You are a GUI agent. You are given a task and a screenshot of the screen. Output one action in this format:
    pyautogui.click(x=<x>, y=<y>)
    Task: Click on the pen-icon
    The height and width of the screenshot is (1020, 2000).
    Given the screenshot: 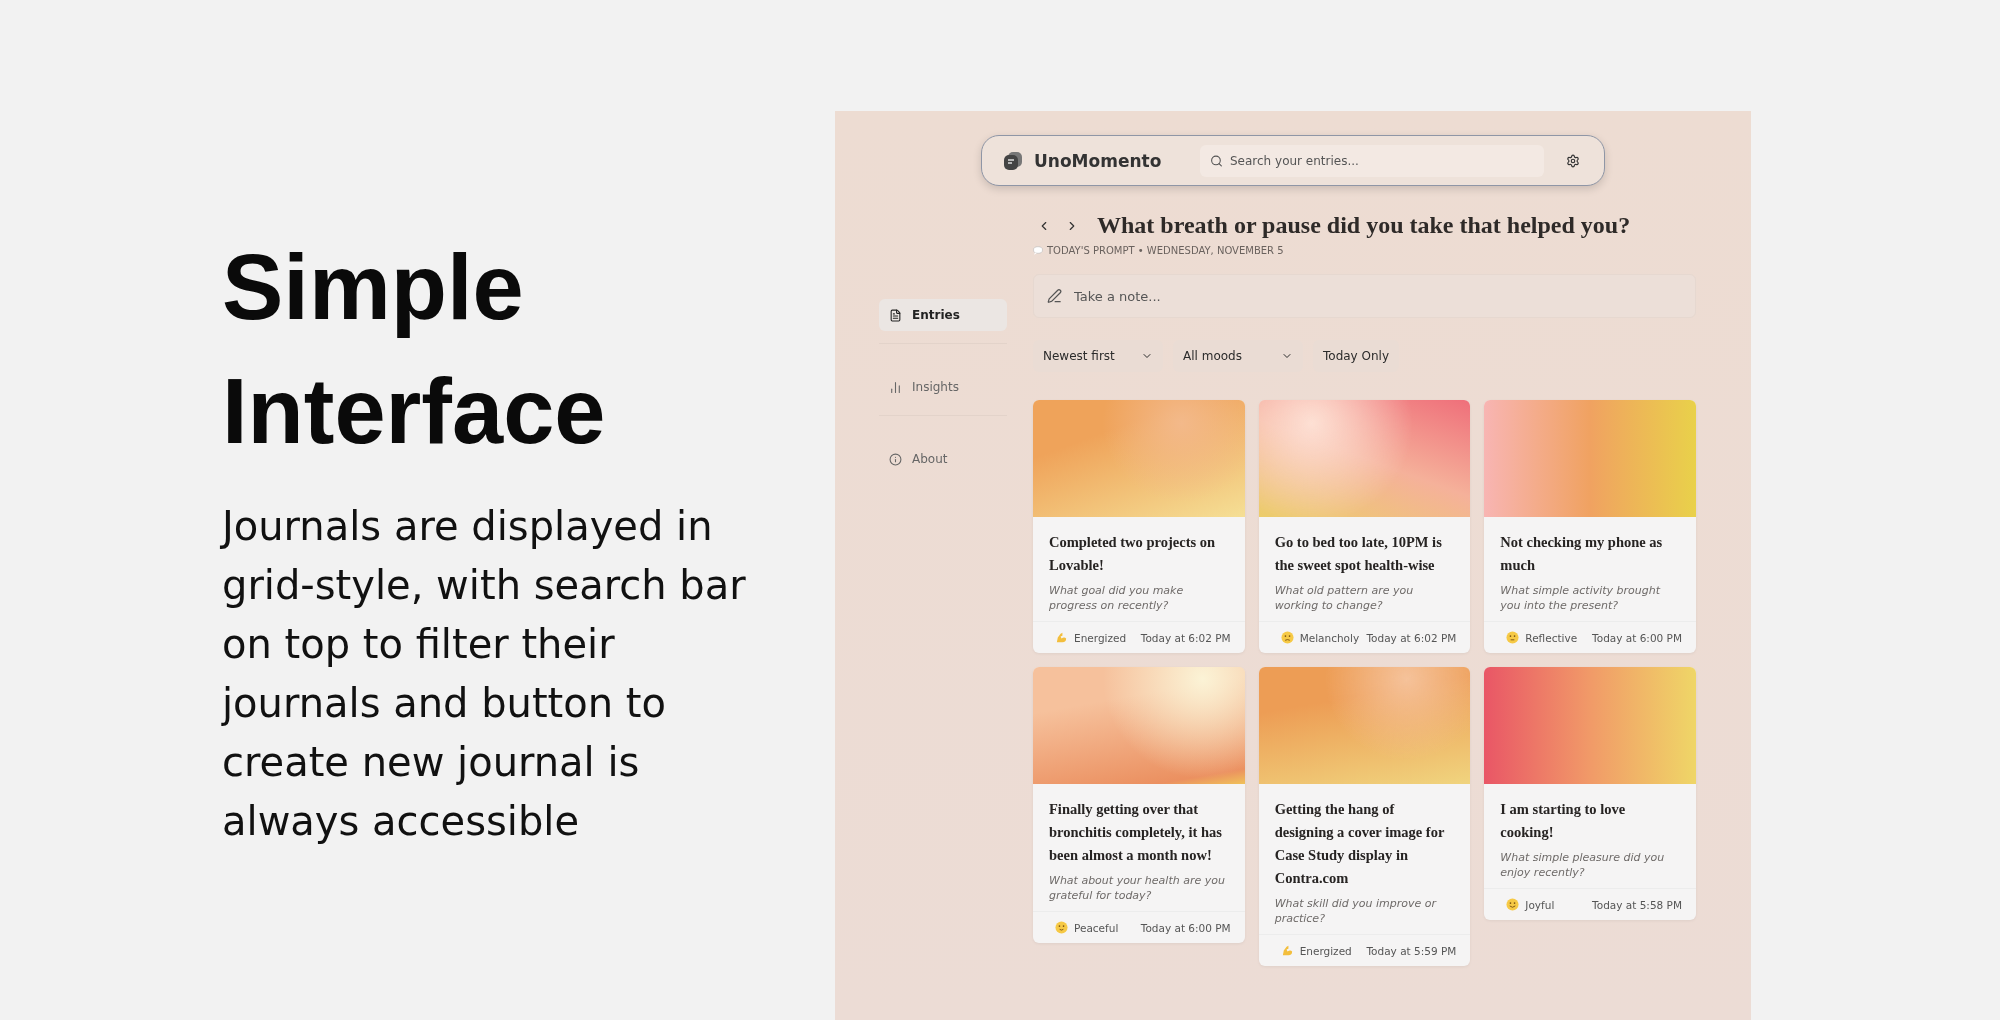 What is the action you would take?
    pyautogui.click(x=1054, y=296)
    